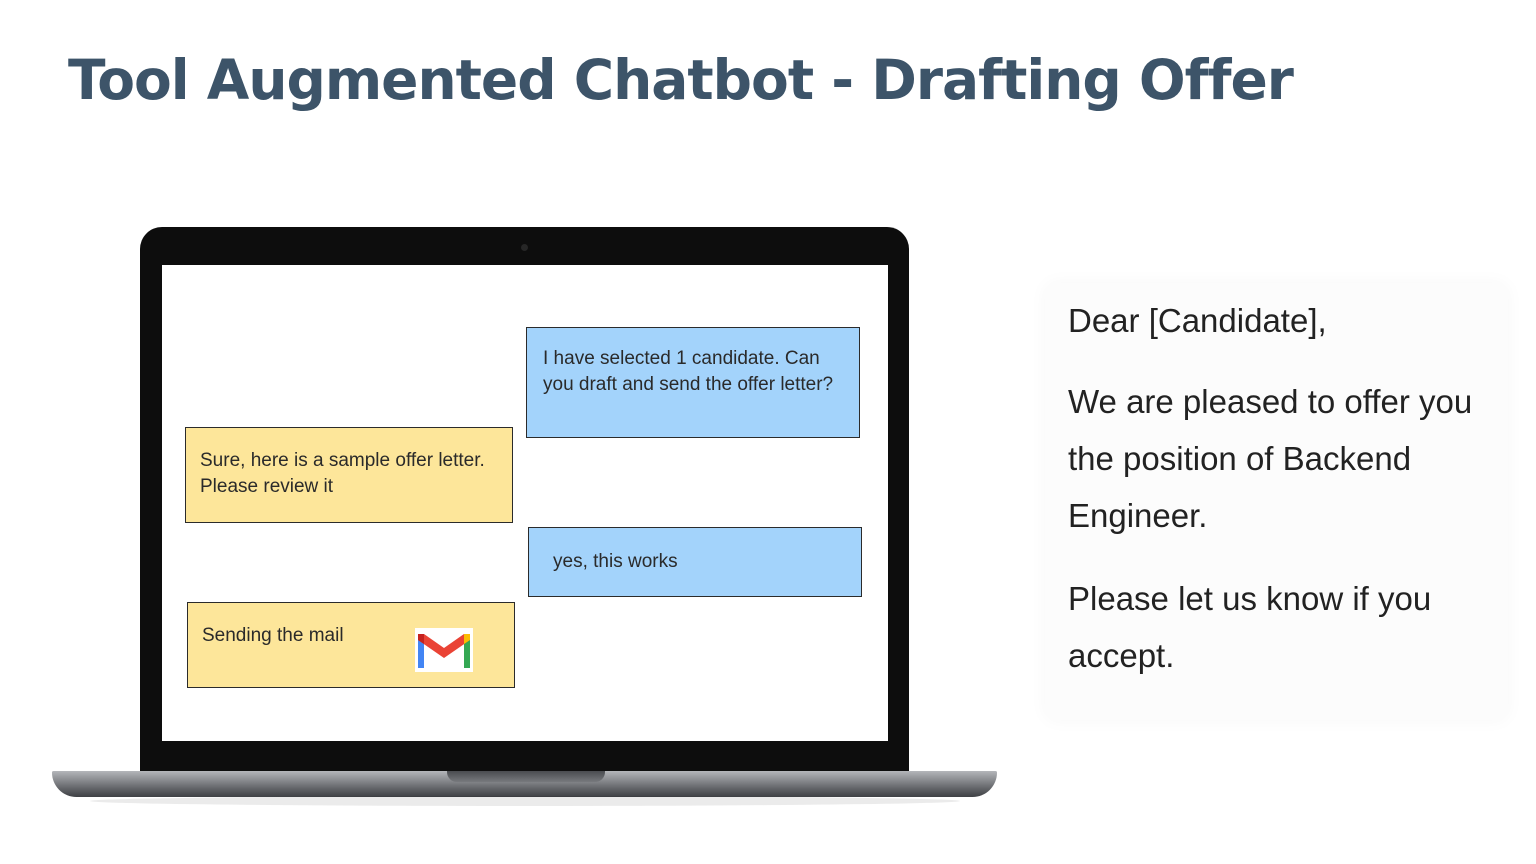  Describe the element at coordinates (681, 80) in the screenshot. I see `slide-title: Tool Augmented Chatbot - Drafting Offer` at that location.